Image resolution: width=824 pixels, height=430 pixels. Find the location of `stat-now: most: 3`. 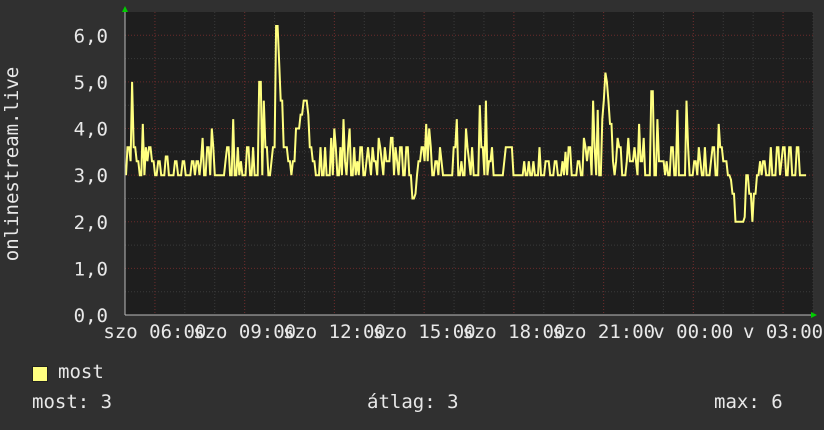

stat-now: most: 3 is located at coordinates (72, 402).